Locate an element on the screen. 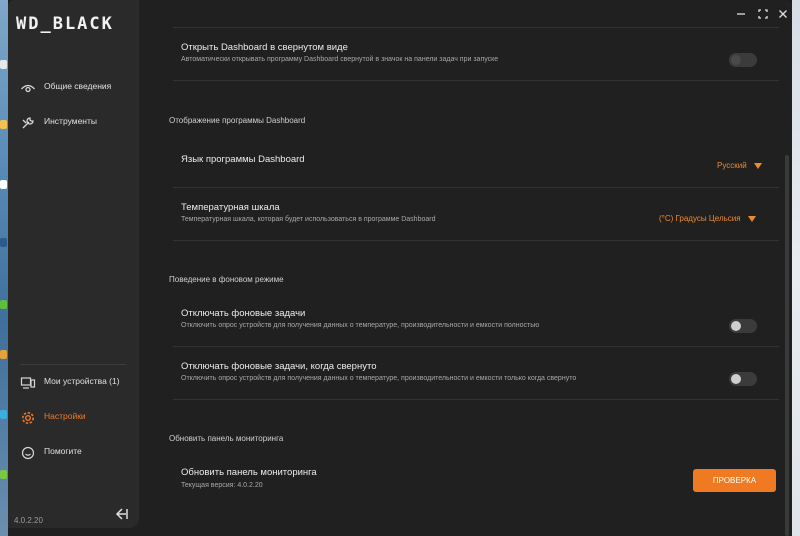 The height and width of the screenshot is (536, 800). sidebar-item-label: Мои устройства (1) is located at coordinates (82, 381).